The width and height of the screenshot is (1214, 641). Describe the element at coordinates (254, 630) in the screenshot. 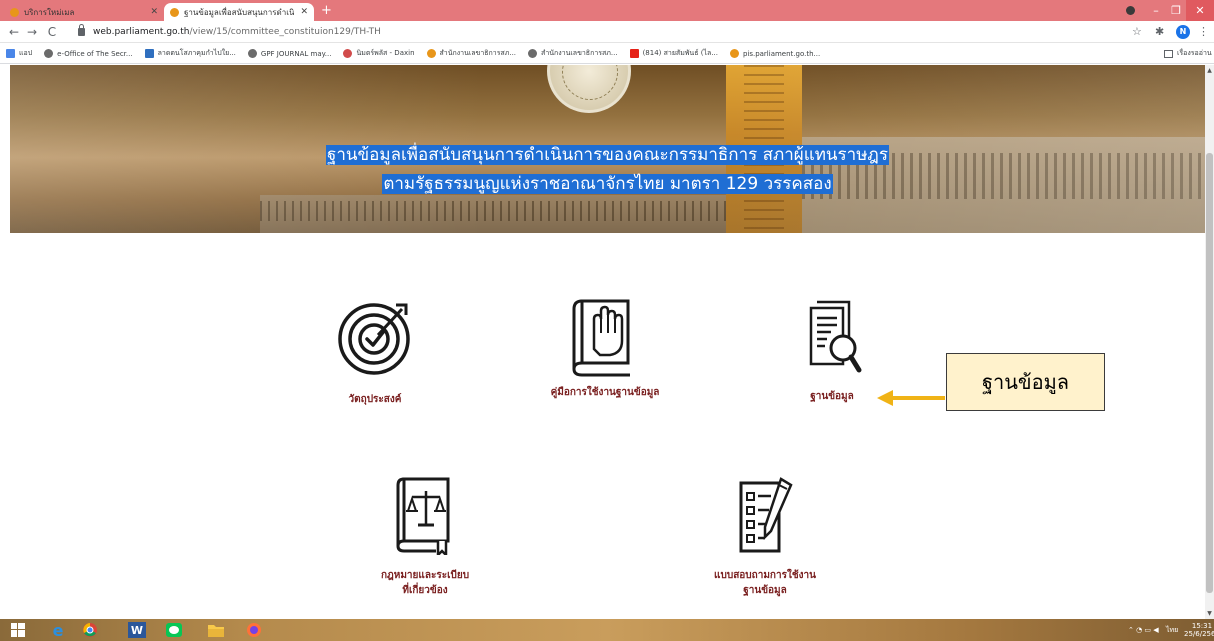

I see `firefox-icon` at that location.